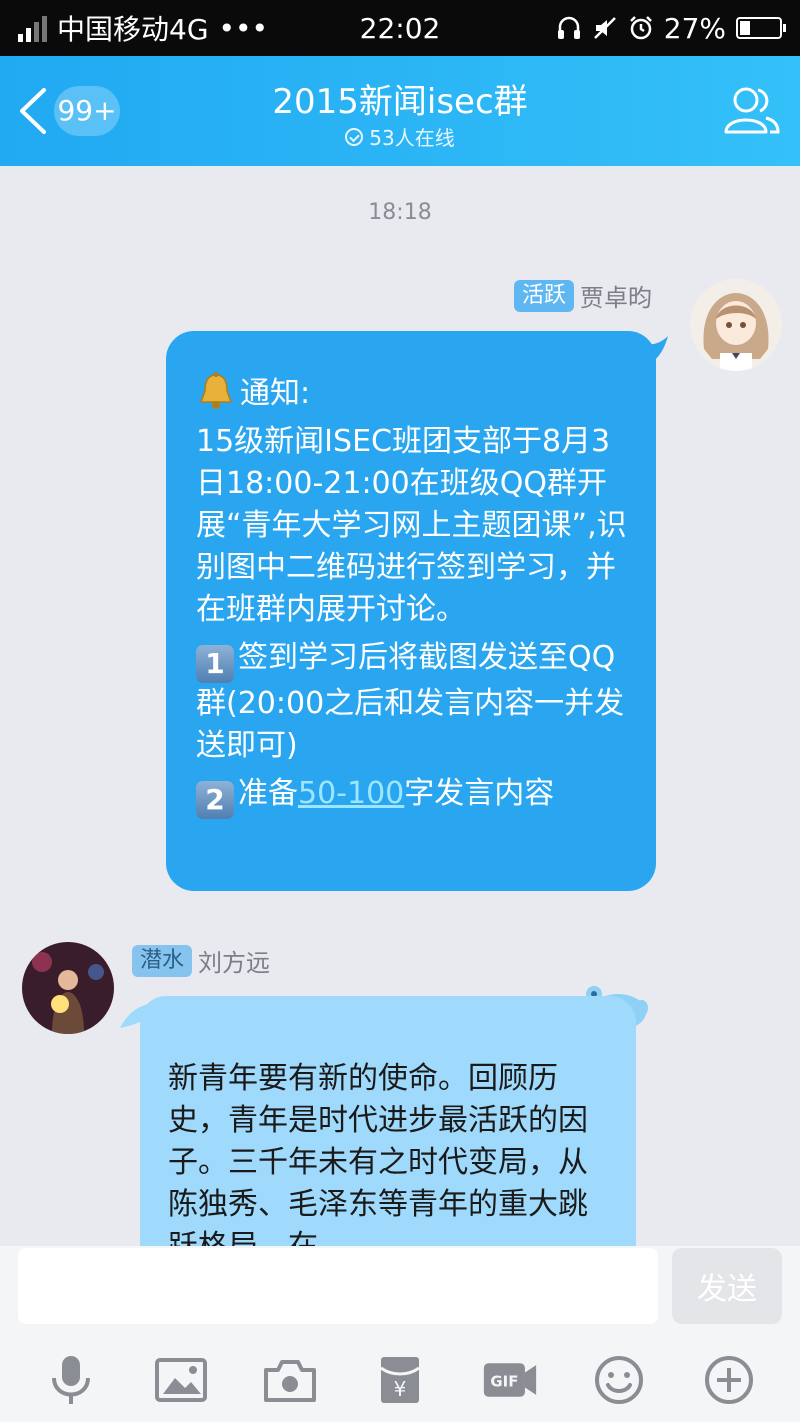 The width and height of the screenshot is (800, 1422). Describe the element at coordinates (400, 1334) in the screenshot. I see `input-bar: 发送 ¥ GIF` at that location.